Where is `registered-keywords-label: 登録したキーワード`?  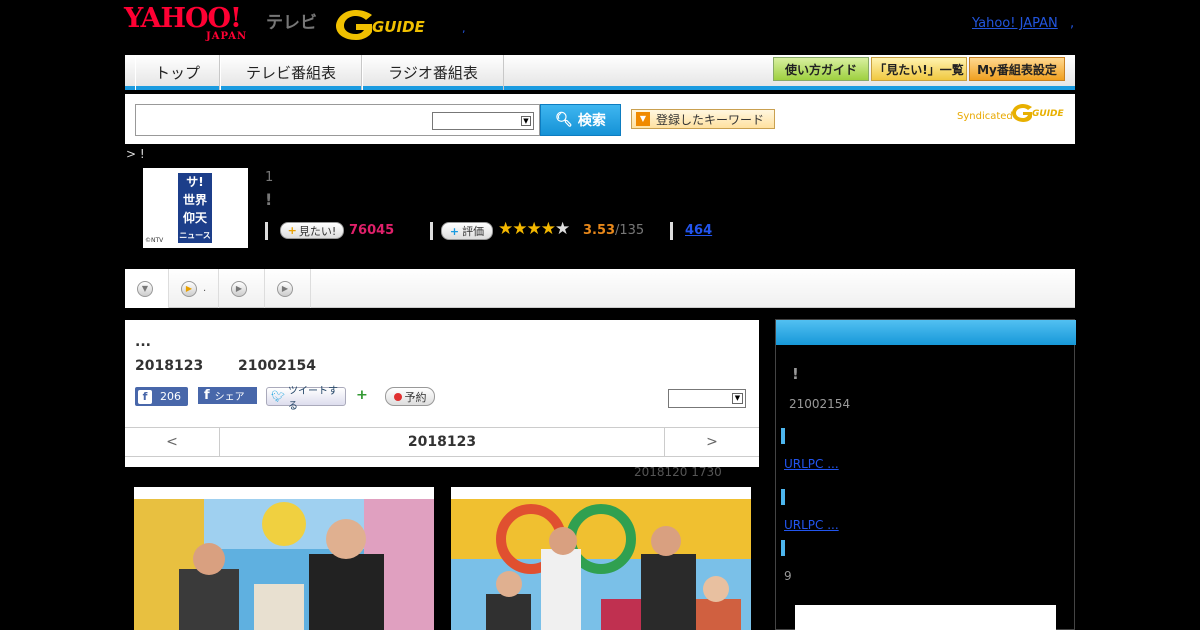 registered-keywords-label: 登録したキーワード is located at coordinates (710, 119).